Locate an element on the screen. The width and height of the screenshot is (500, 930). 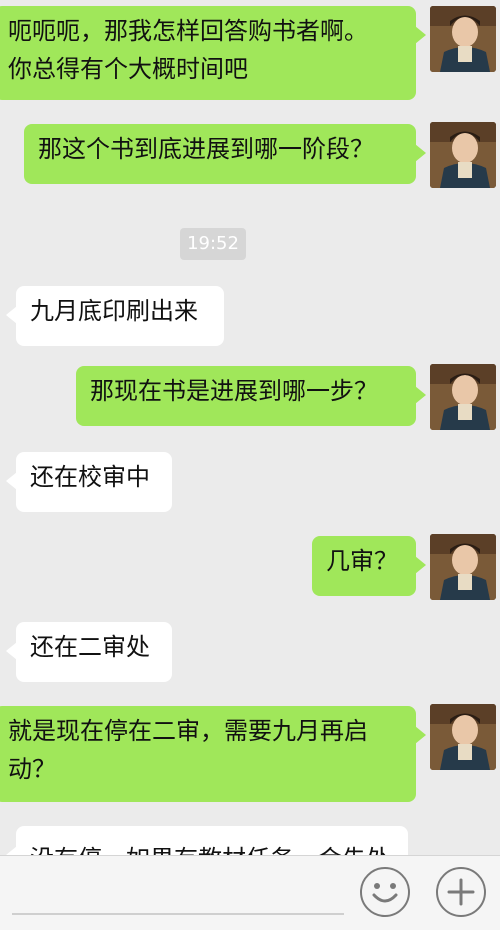
message-text: 还在校审中 is located at coordinates (90, 477).